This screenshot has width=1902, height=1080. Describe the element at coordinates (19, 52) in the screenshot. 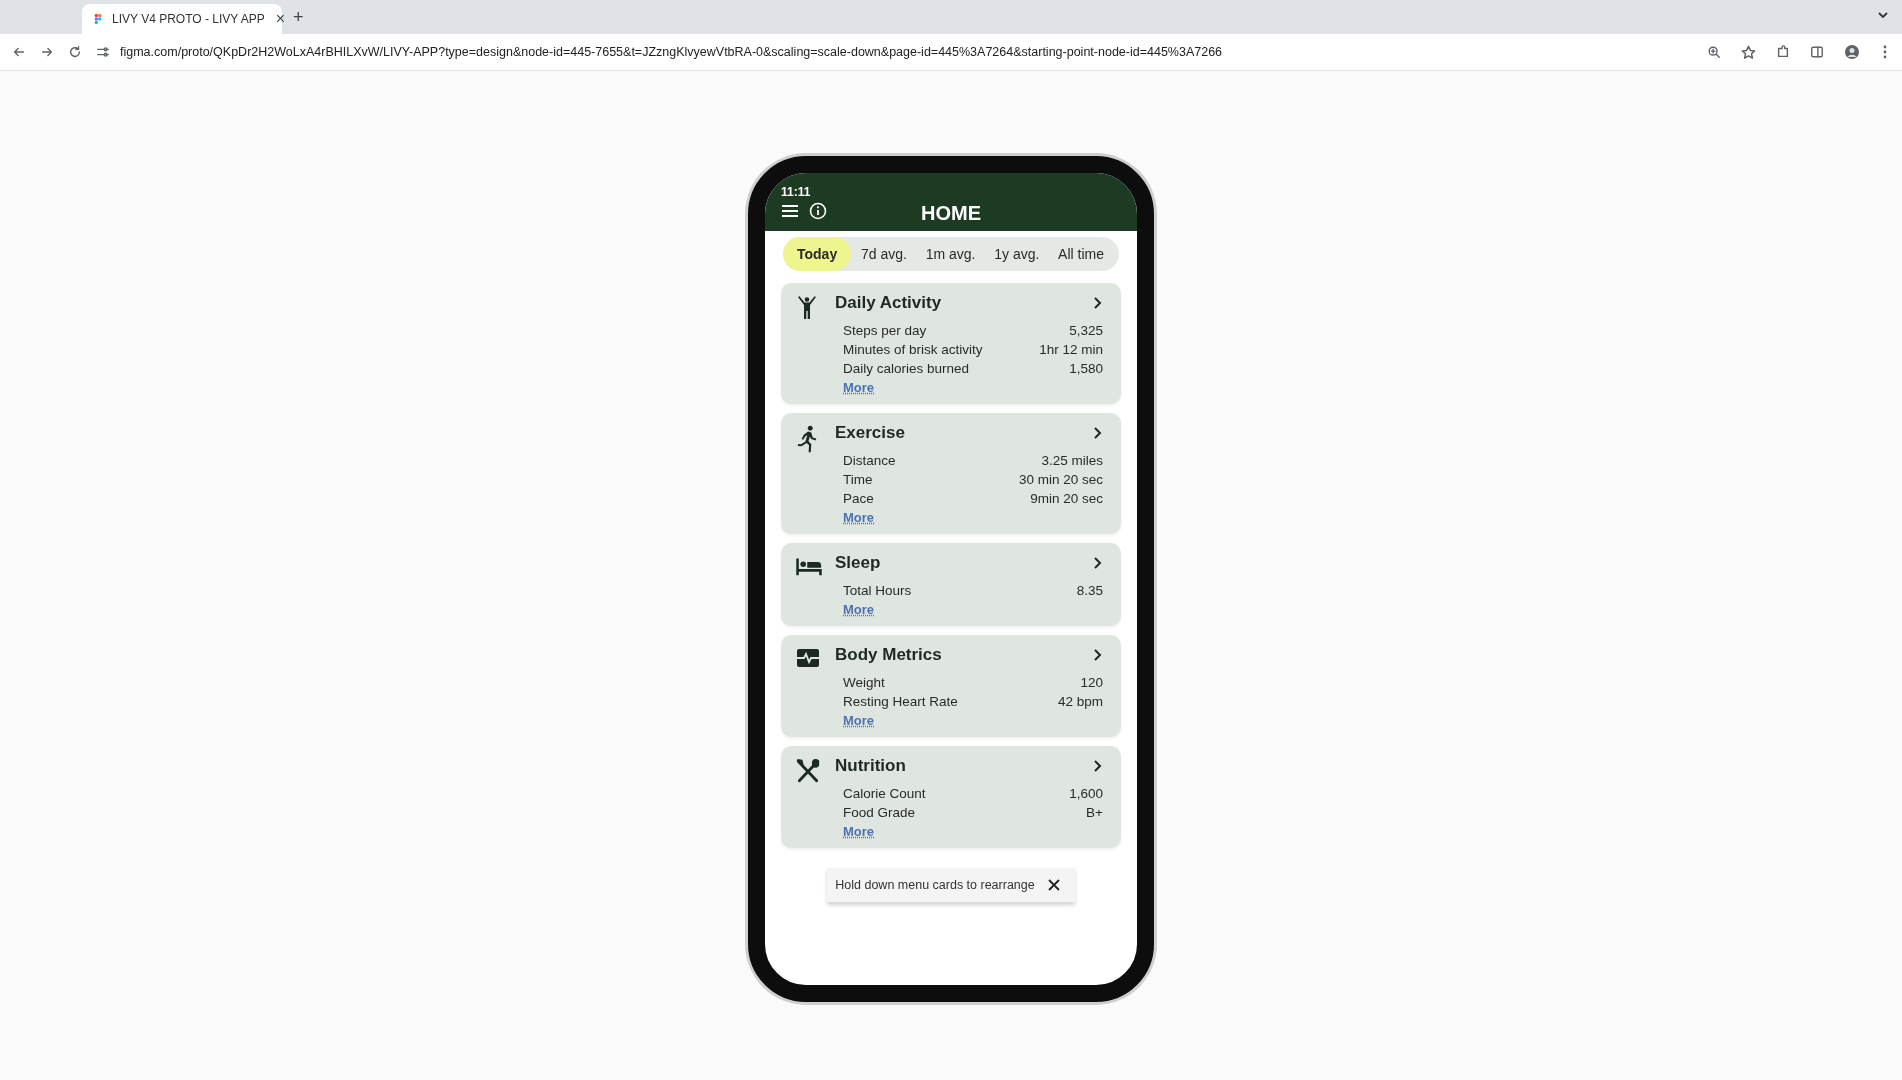

I see `back-arrow-icon` at that location.